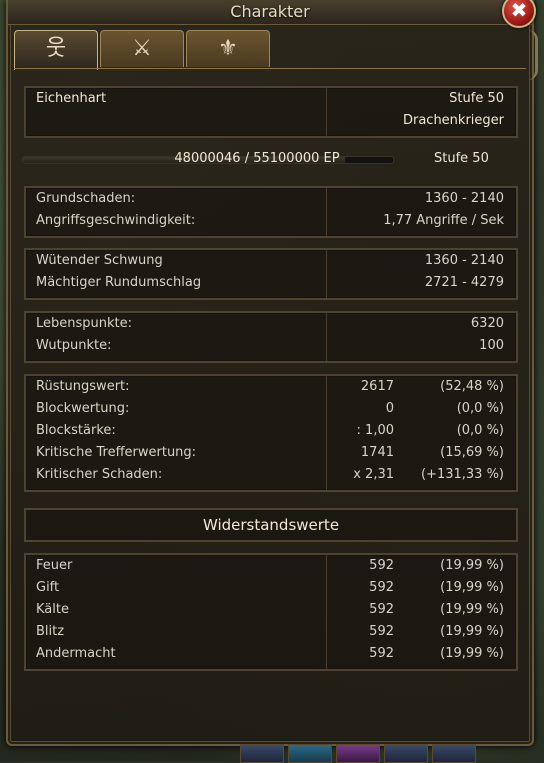  I want to click on resistances-title: Widerstandswerte, so click(271, 525).